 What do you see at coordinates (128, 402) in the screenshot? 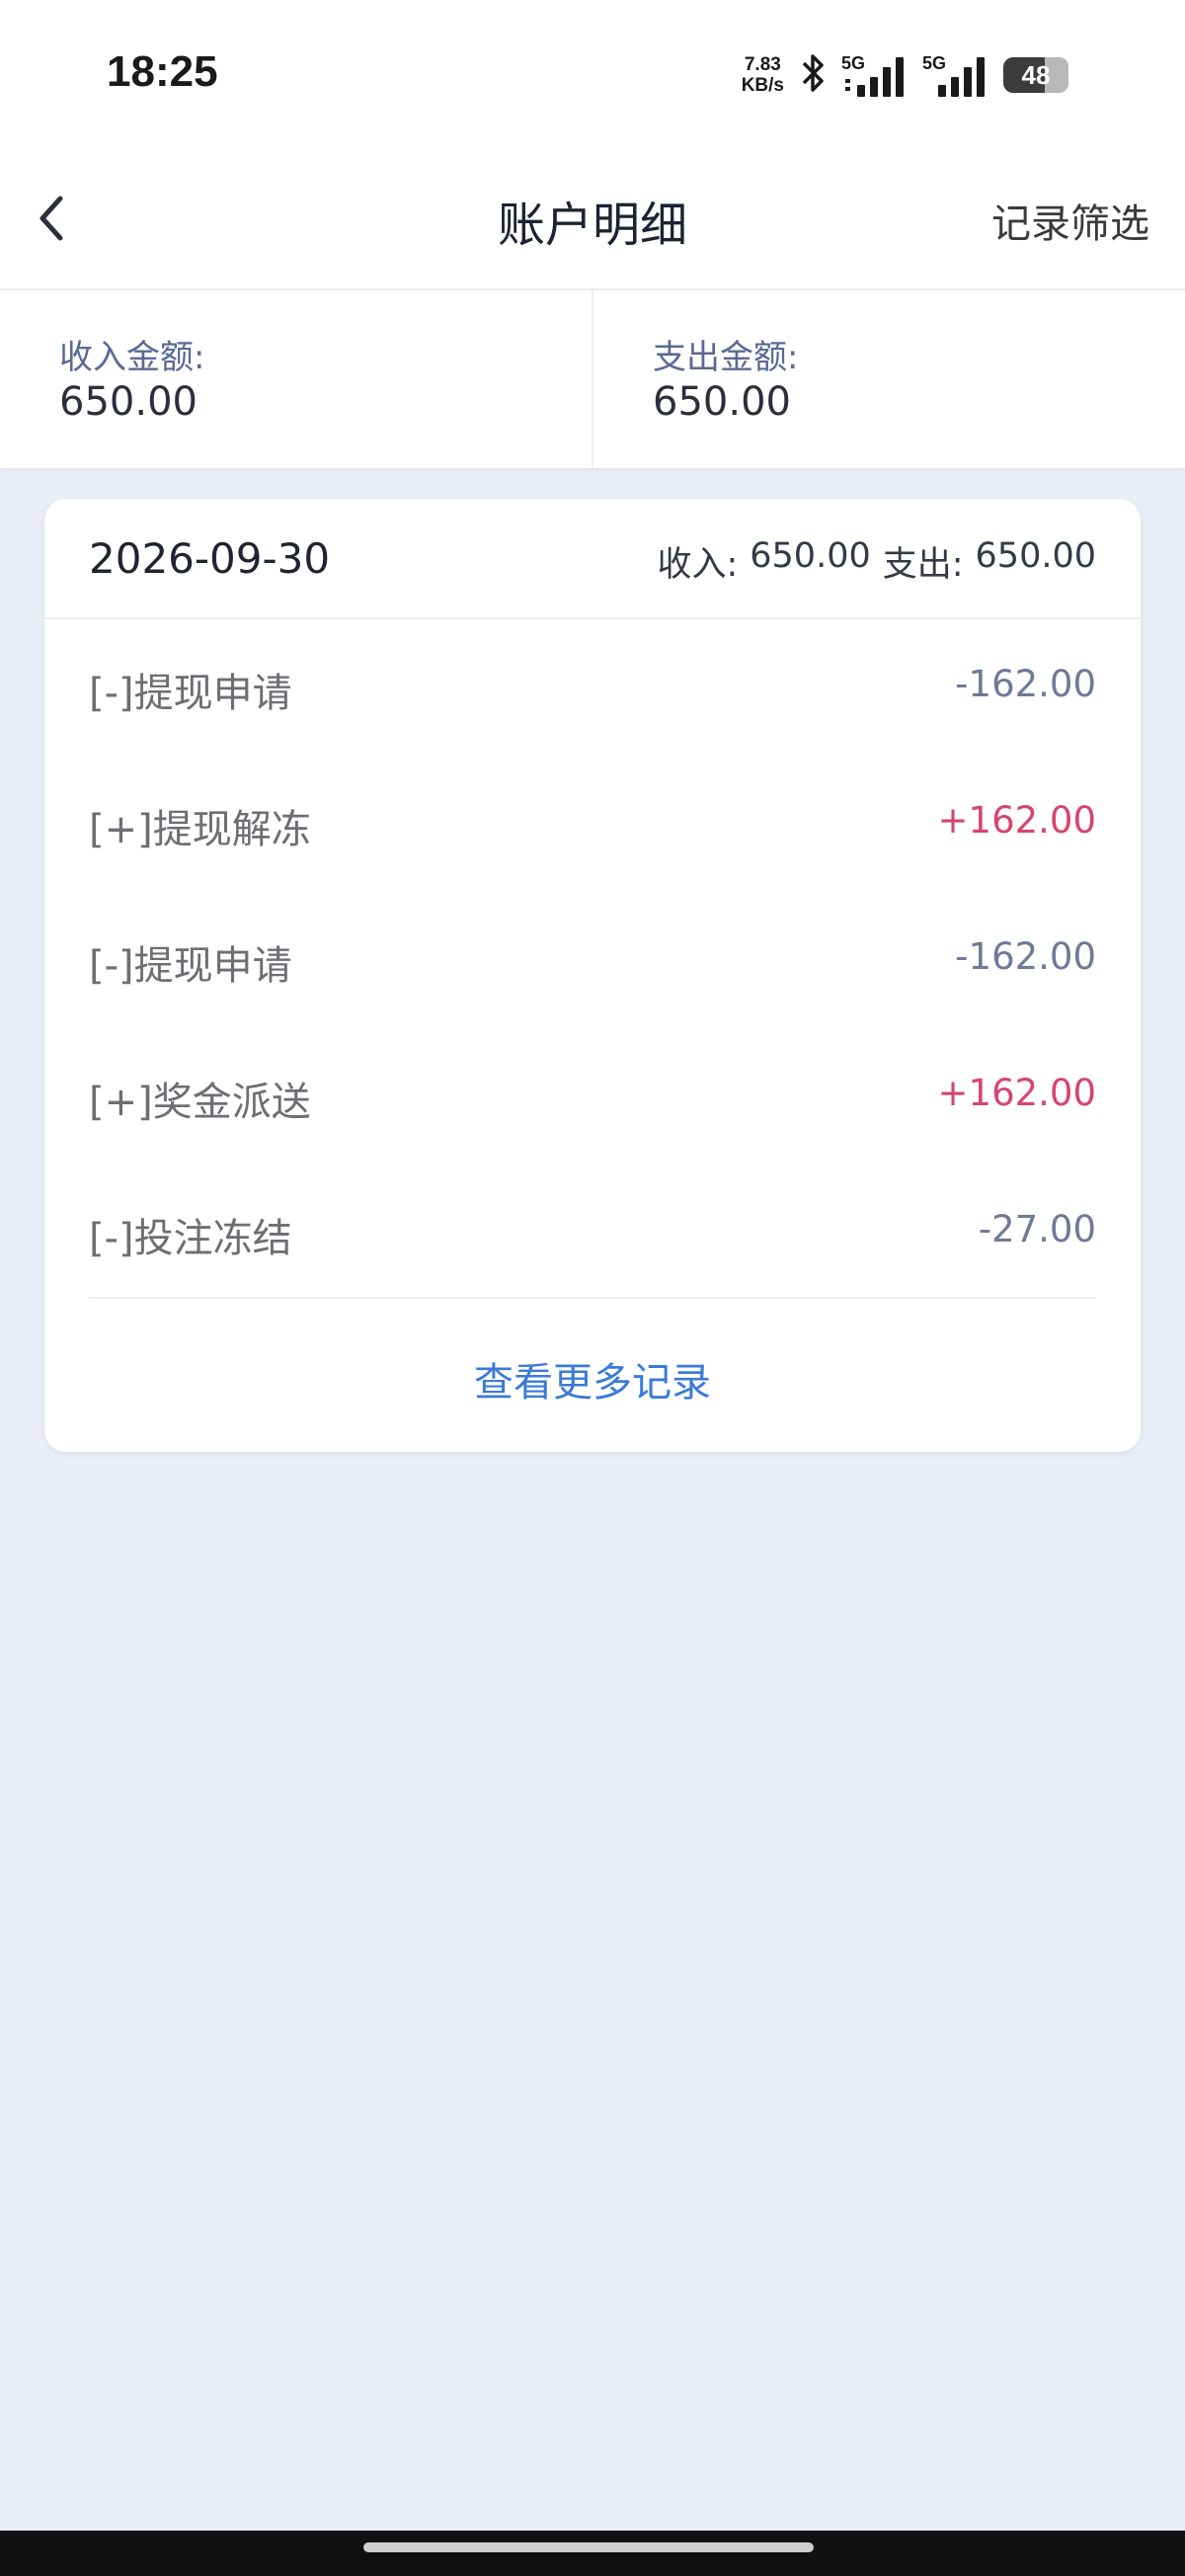
I see `income-value: 650.00` at bounding box center [128, 402].